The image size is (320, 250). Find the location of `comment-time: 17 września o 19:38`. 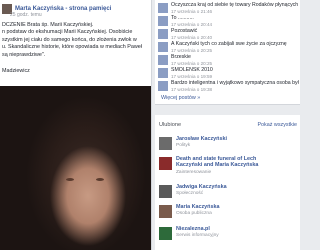

comment-time: 17 września o 19:38 is located at coordinates (191, 89).